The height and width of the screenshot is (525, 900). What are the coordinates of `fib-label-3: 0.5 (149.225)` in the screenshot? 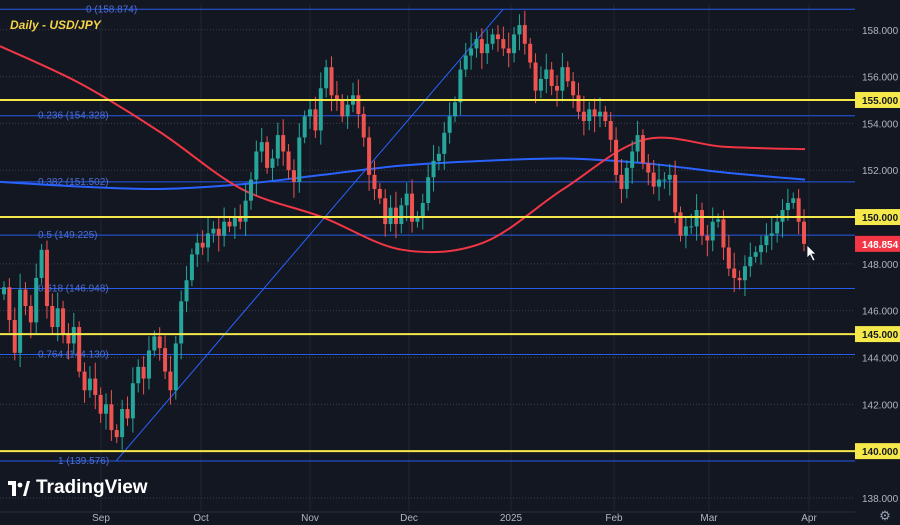 It's located at (68, 235).